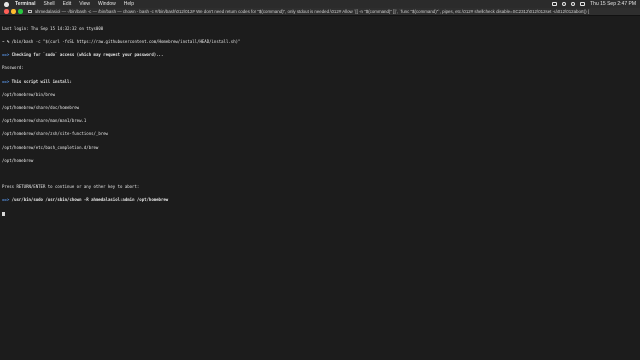 The image size is (640, 360). What do you see at coordinates (41, 108) in the screenshot?
I see `terminal-line: /opt/homebrew/share/doc/homebrew` at bounding box center [41, 108].